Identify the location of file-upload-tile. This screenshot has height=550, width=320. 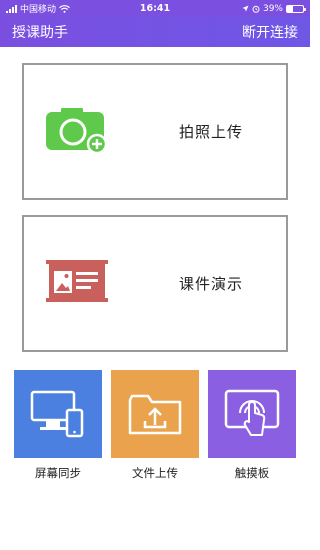
(155, 414).